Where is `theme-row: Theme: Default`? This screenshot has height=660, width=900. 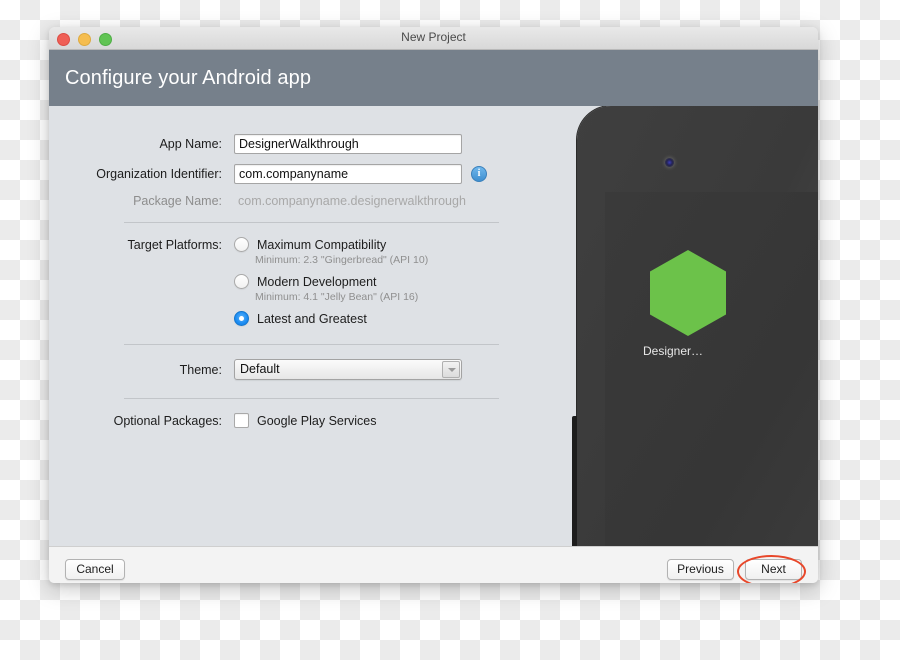 theme-row: Theme: Default is located at coordinates (289, 369).